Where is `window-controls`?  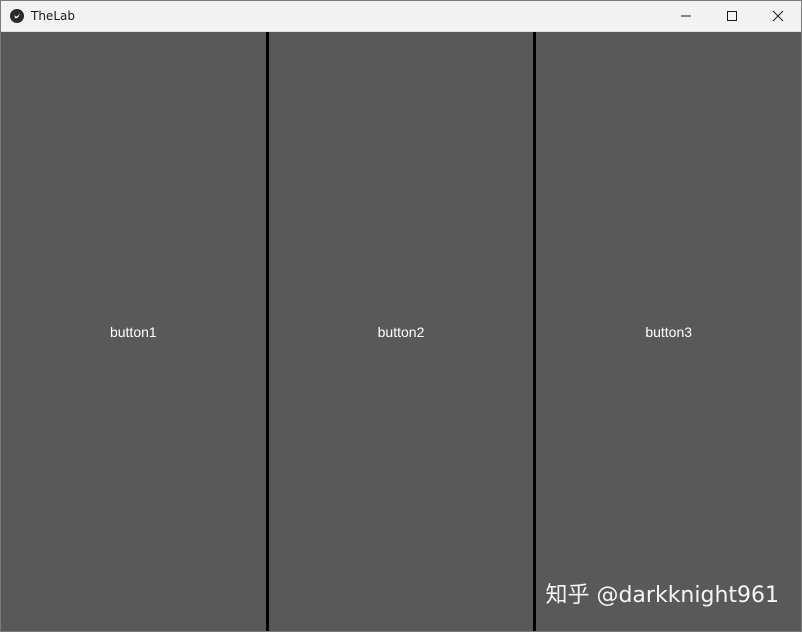 window-controls is located at coordinates (732, 16).